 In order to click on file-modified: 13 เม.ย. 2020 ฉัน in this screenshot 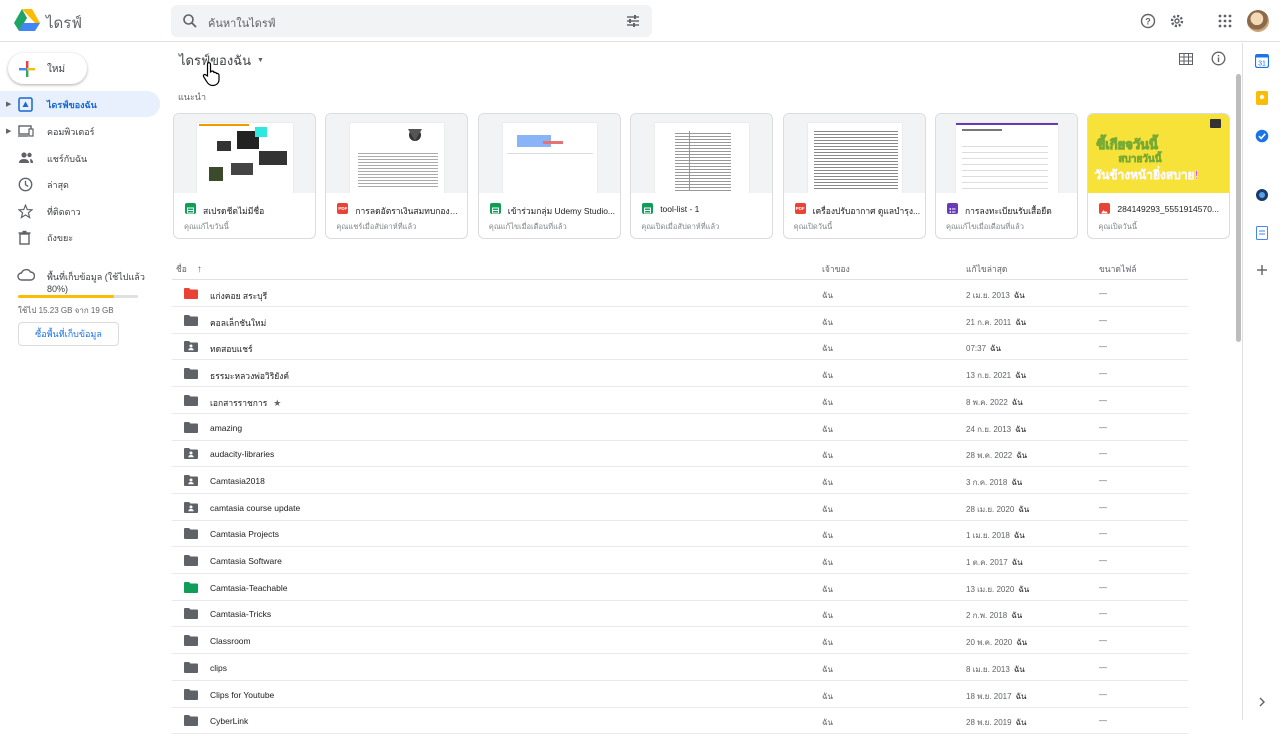, I will do `click(997, 589)`.